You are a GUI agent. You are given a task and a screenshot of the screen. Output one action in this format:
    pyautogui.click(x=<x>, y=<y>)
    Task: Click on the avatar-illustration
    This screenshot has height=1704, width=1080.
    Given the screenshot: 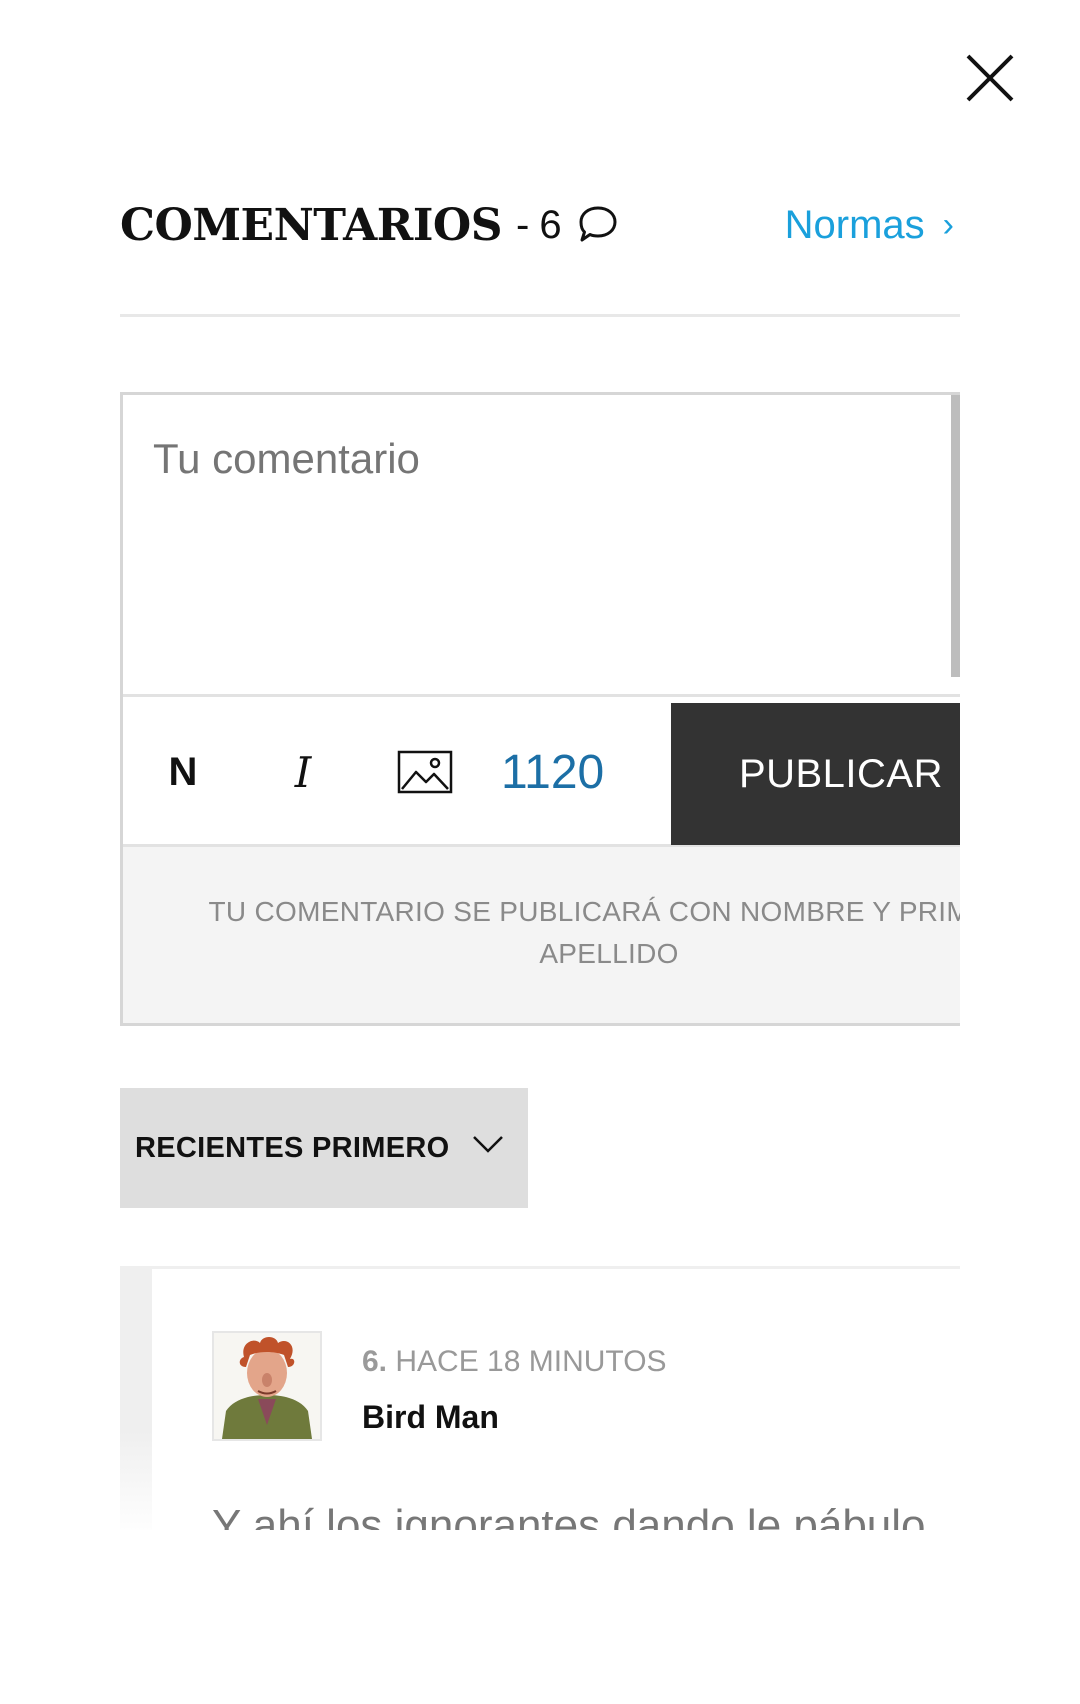 What is the action you would take?
    pyautogui.click(x=267, y=1386)
    